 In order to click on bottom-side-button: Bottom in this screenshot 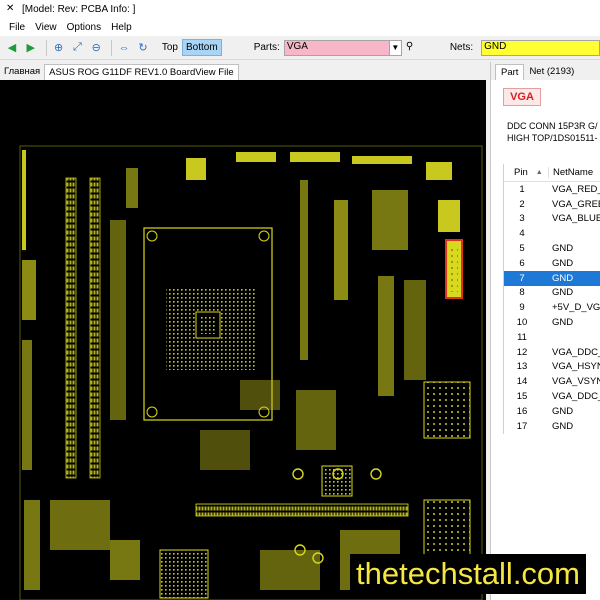, I will do `click(202, 47)`.